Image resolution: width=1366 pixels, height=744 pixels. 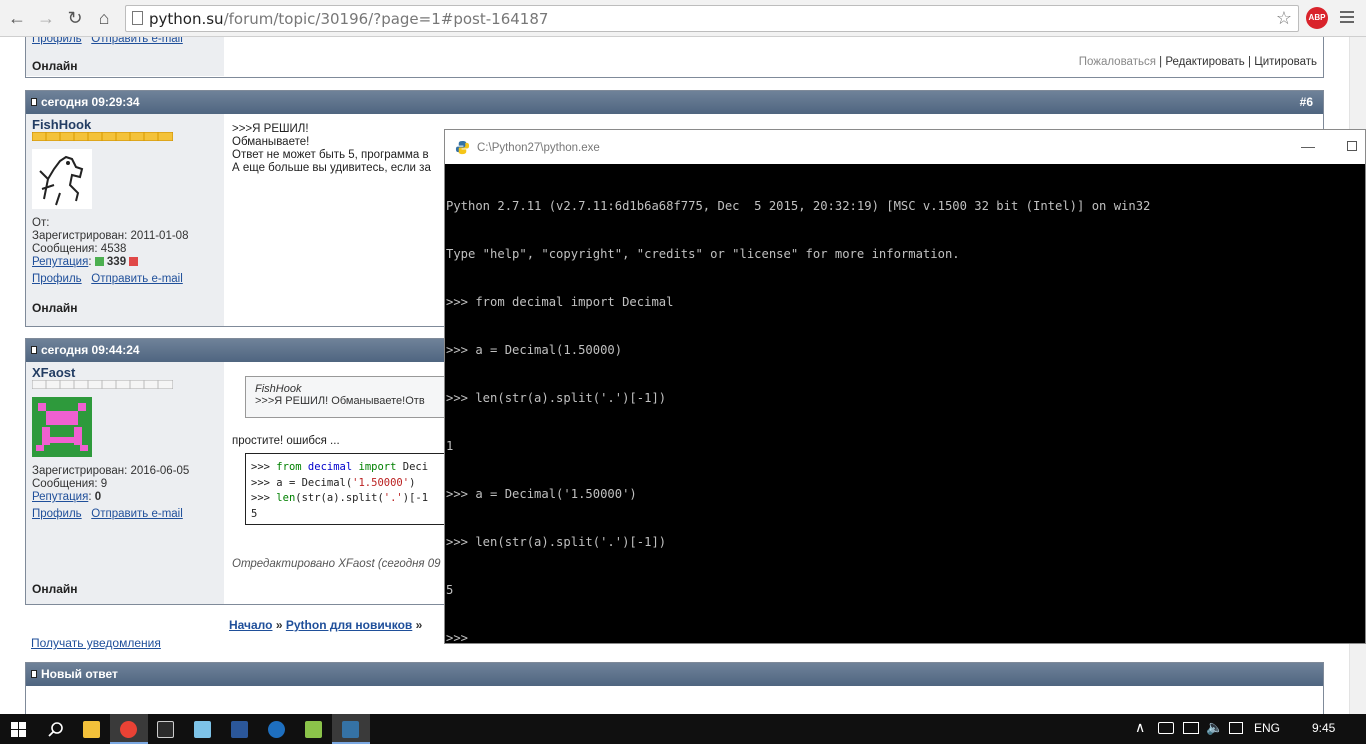 I want to click on breadcrumb: Начало » Python для новичков », so click(x=325, y=625).